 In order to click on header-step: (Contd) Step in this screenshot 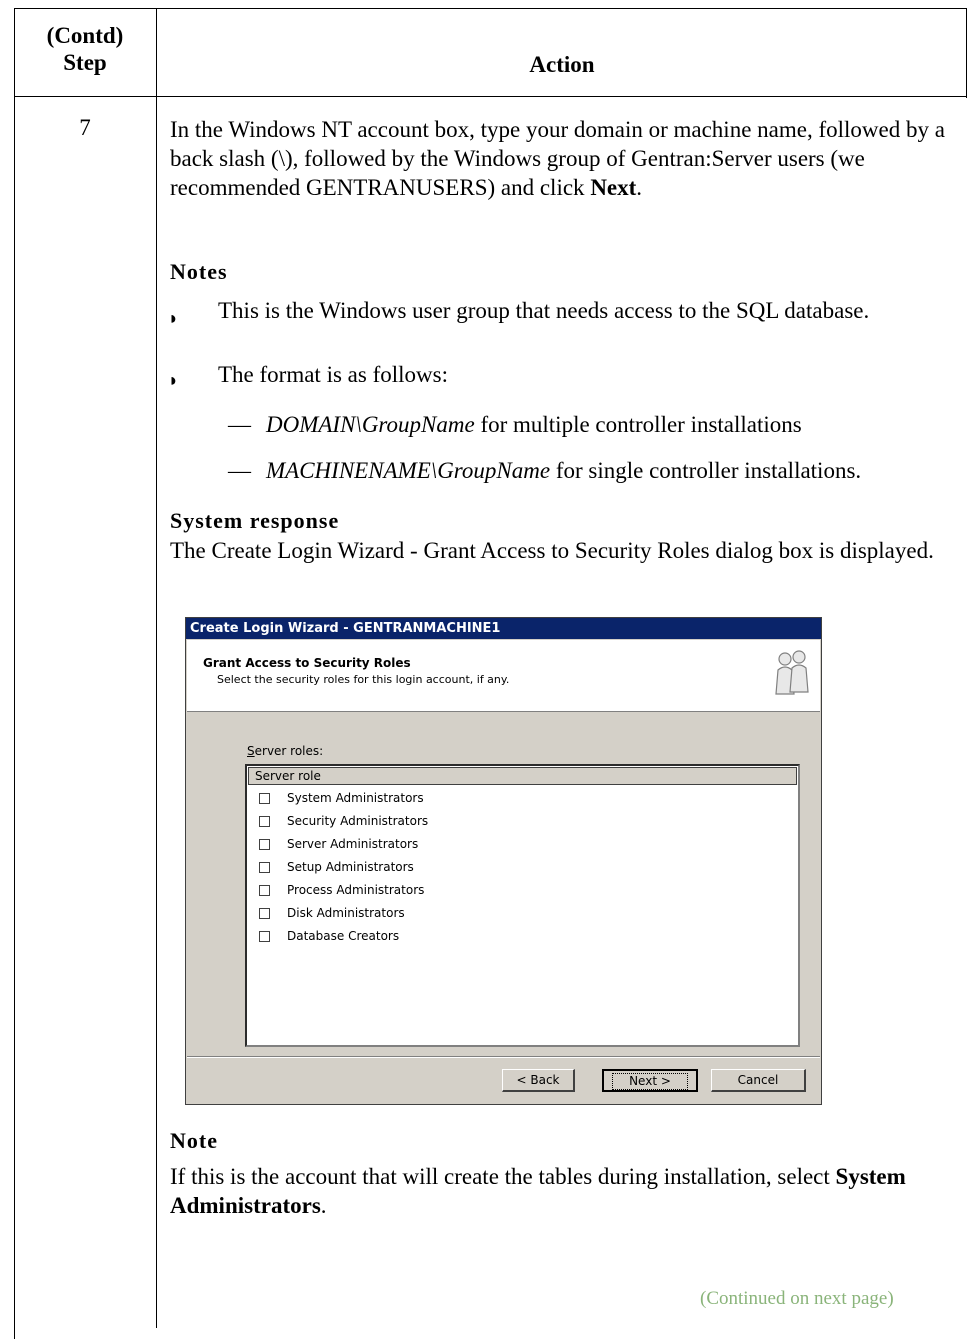, I will do `click(85, 49)`.